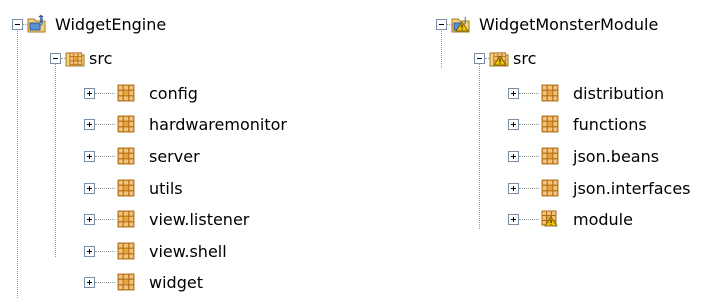 The image size is (711, 298). I want to click on package-label: json.beans, so click(616, 156).